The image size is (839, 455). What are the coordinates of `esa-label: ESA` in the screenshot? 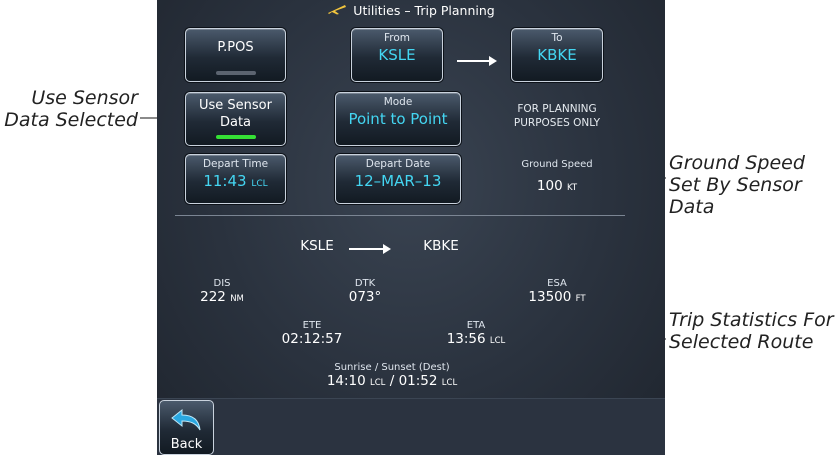 It's located at (557, 283).